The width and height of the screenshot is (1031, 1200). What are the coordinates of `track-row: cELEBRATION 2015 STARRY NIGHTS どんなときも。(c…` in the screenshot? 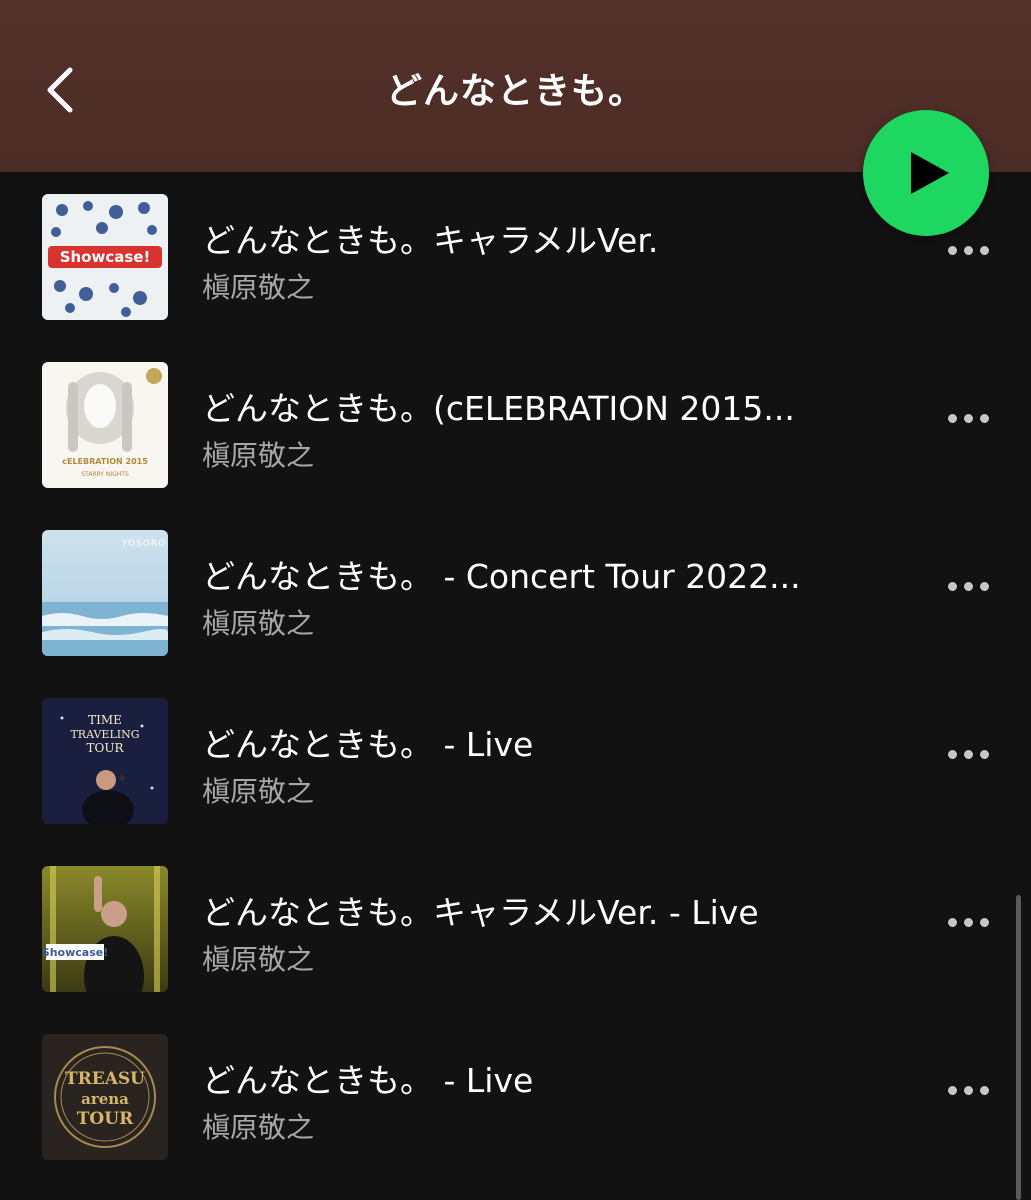 It's located at (515, 424).